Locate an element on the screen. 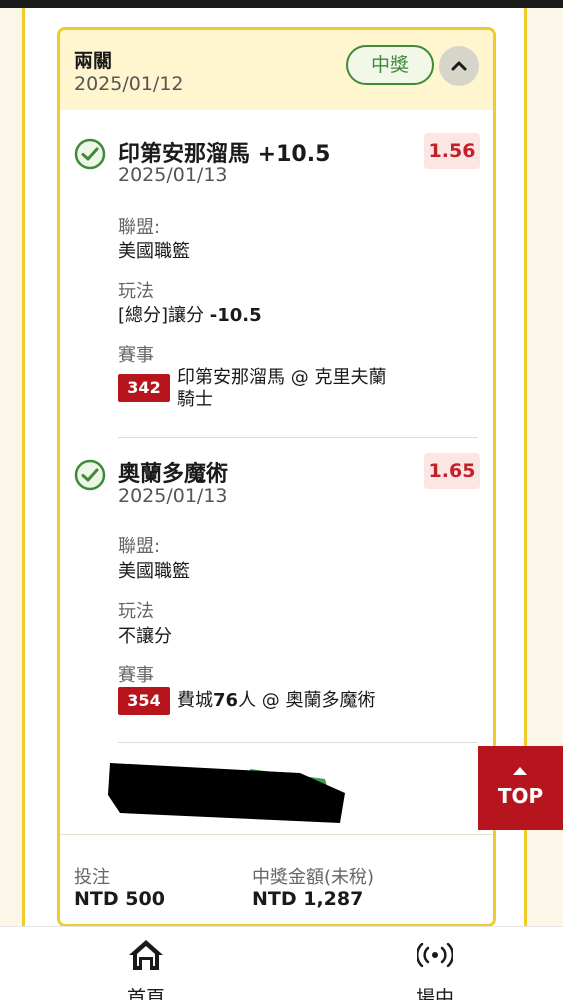 The image size is (563, 1000). event-number-tag: 354 is located at coordinates (144, 701).